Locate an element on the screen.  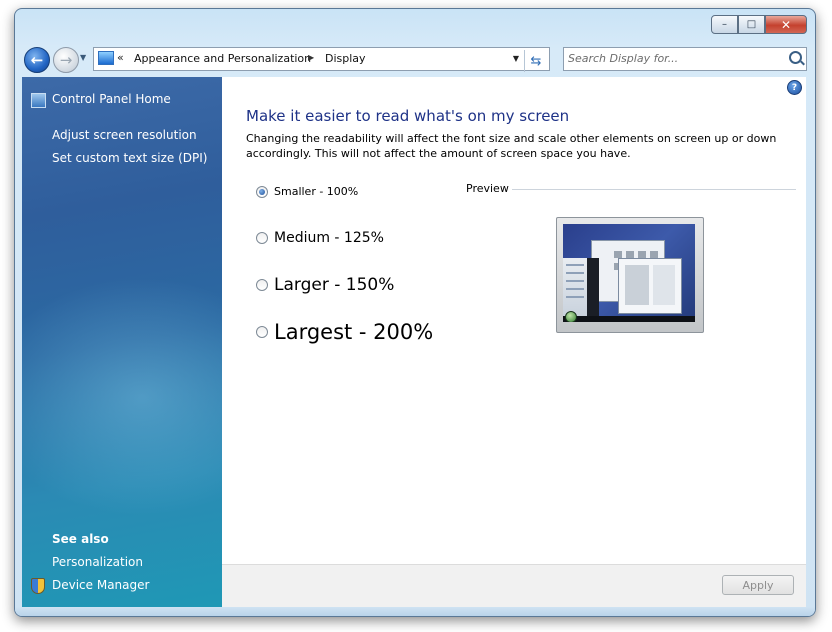
breadcrumb-appearance-and-personalization: Appearance and Personalization is located at coordinates (222, 58).